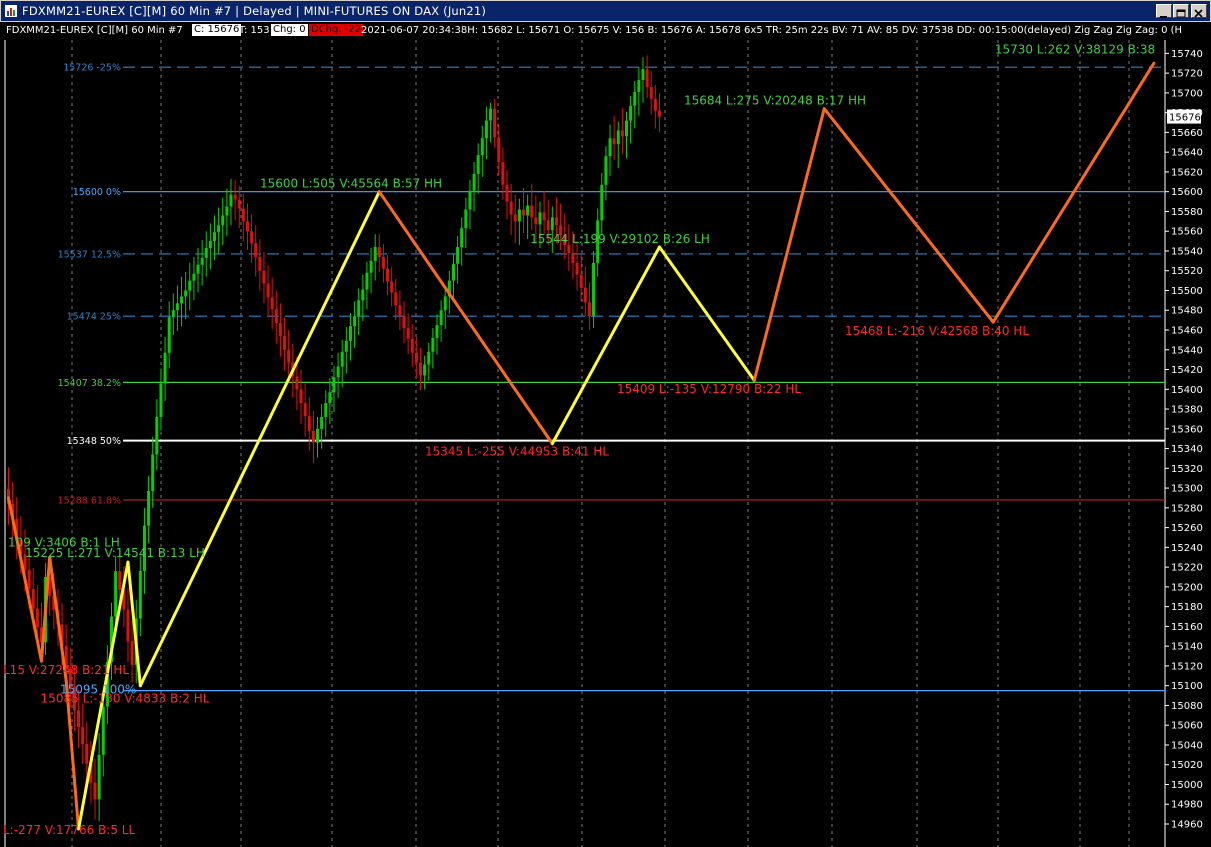 The width and height of the screenshot is (1211, 847). I want to click on y-tick-label: 14980, so click(1187, 805).